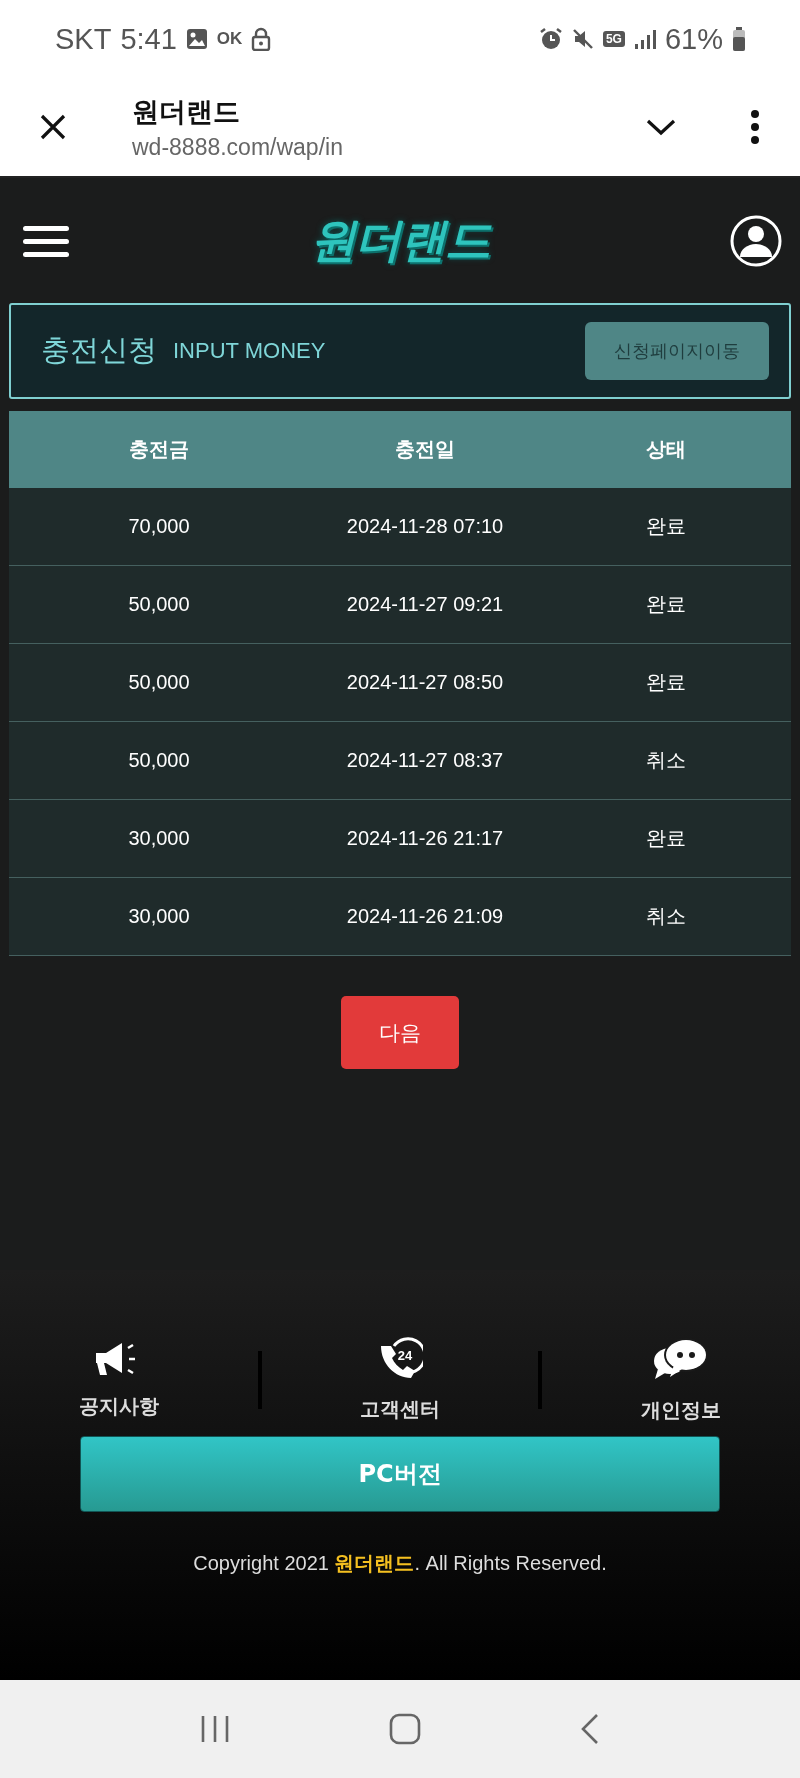 The width and height of the screenshot is (800, 1778). What do you see at coordinates (425, 682) in the screenshot?
I see `date-cell-text: 2024-11-27 08:50` at bounding box center [425, 682].